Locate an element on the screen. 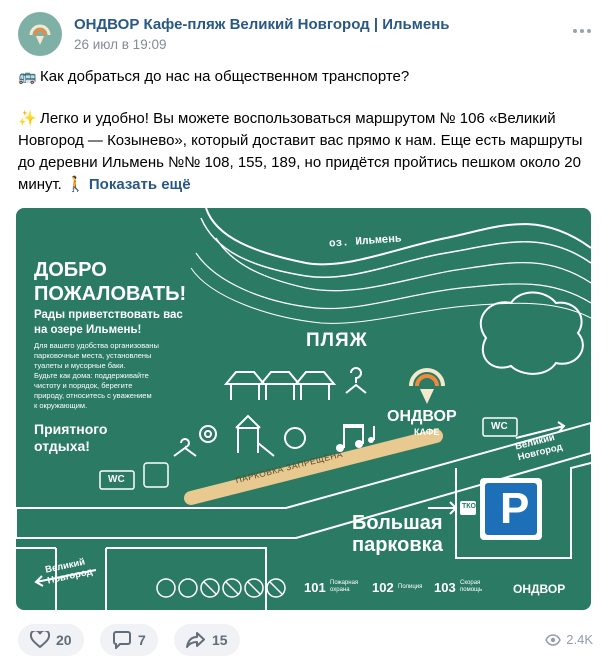 Image resolution: width=611 pixels, height=672 pixels. beach-label: ПЛЯЖ is located at coordinates (337, 340).